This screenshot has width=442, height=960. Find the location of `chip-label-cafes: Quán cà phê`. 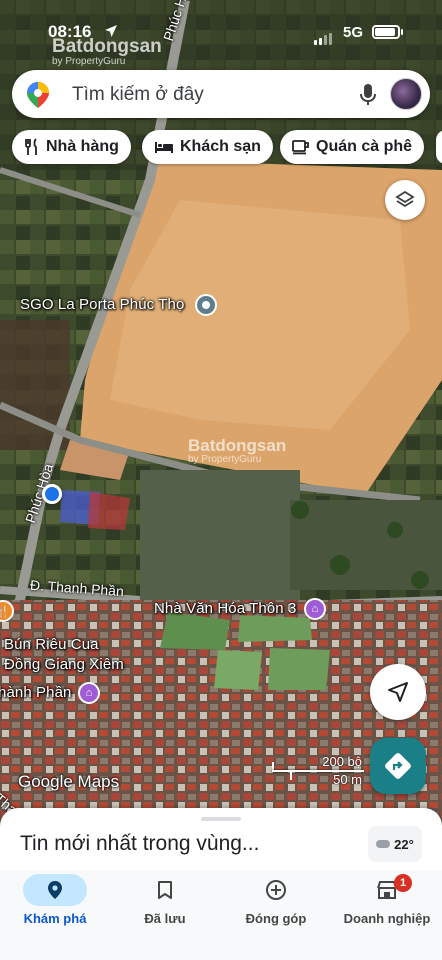

chip-label-cafes: Quán cà phê is located at coordinates (364, 146).